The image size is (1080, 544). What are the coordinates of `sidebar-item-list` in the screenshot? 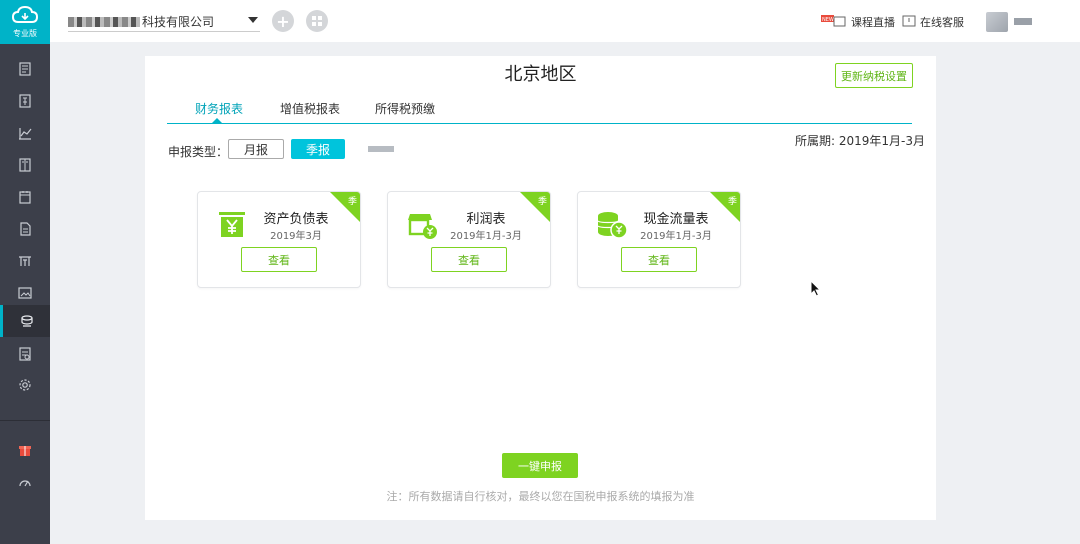 It's located at (25, 354).